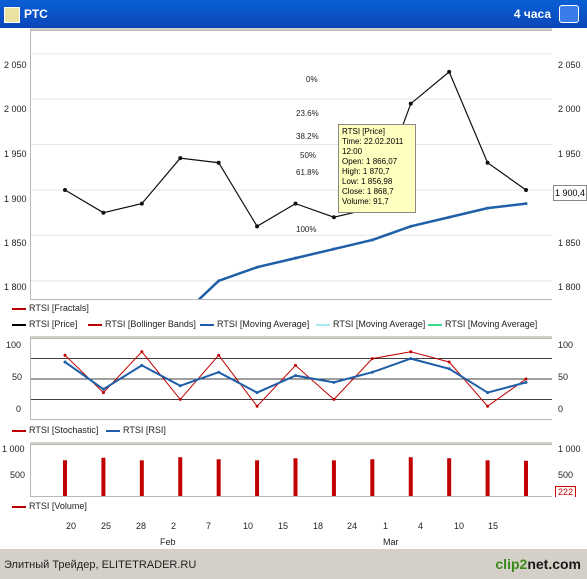 The image size is (587, 579). I want to click on price-left-axis: 2 050 2 000 1 950 1 900 1 850 1 800, so click(15, 164).